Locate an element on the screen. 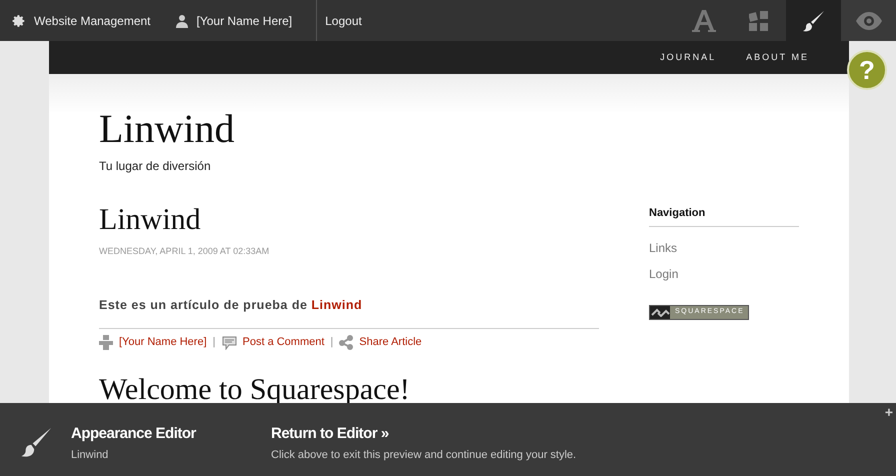  logo-icon is located at coordinates (660, 312).